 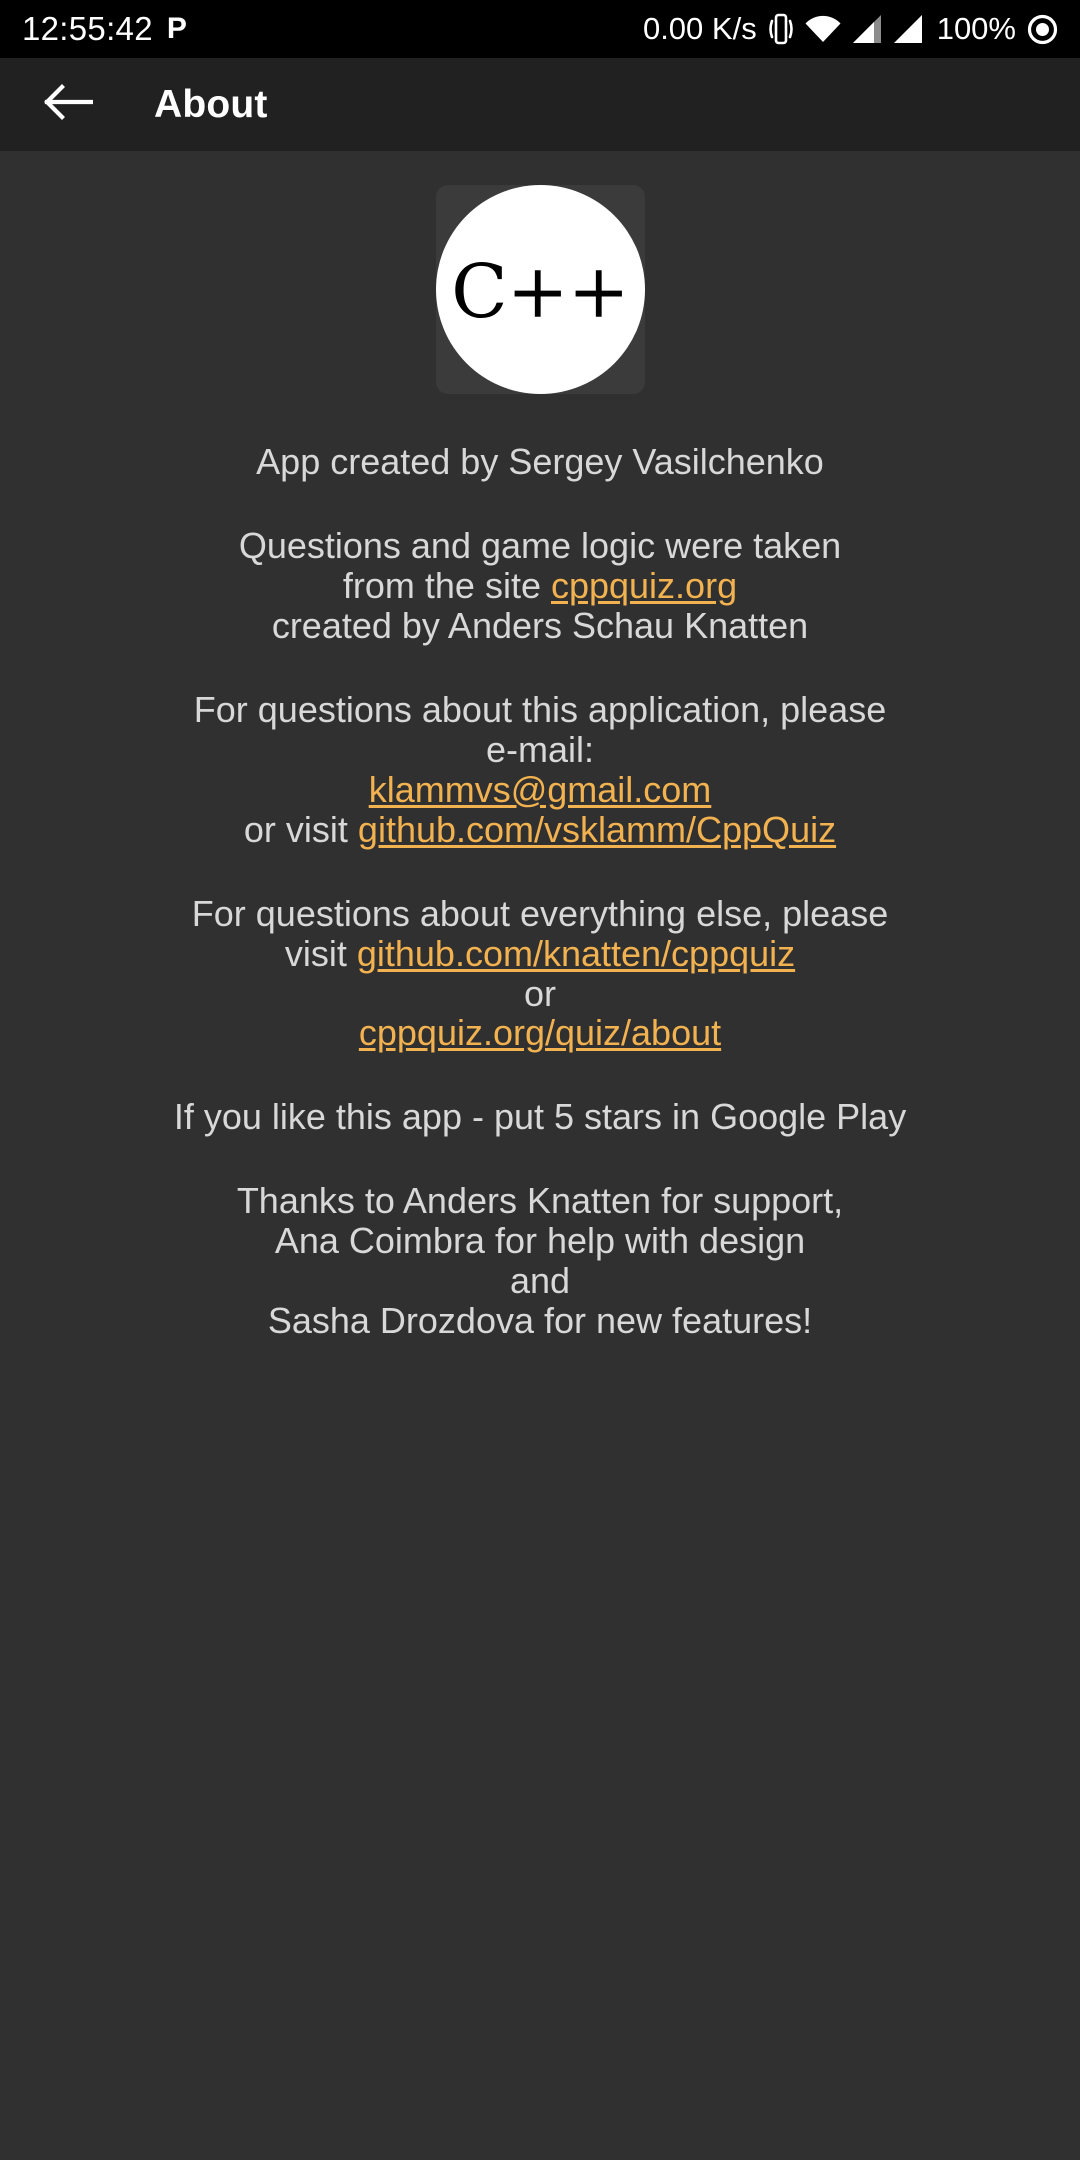 I want to click on battery-circle-icon, so click(x=1042, y=29).